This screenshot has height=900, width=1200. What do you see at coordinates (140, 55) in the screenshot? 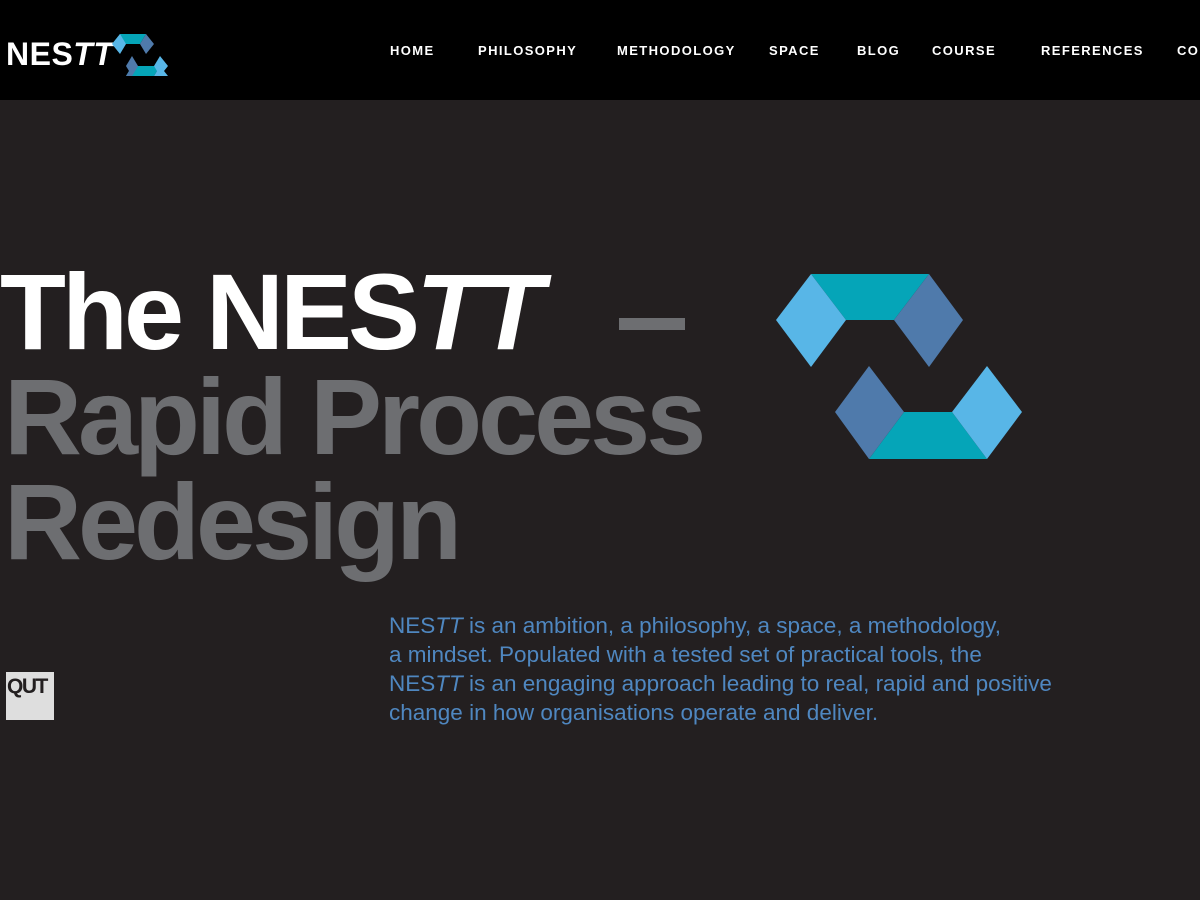
I see `nestt-chevron-logo-icon` at bounding box center [140, 55].